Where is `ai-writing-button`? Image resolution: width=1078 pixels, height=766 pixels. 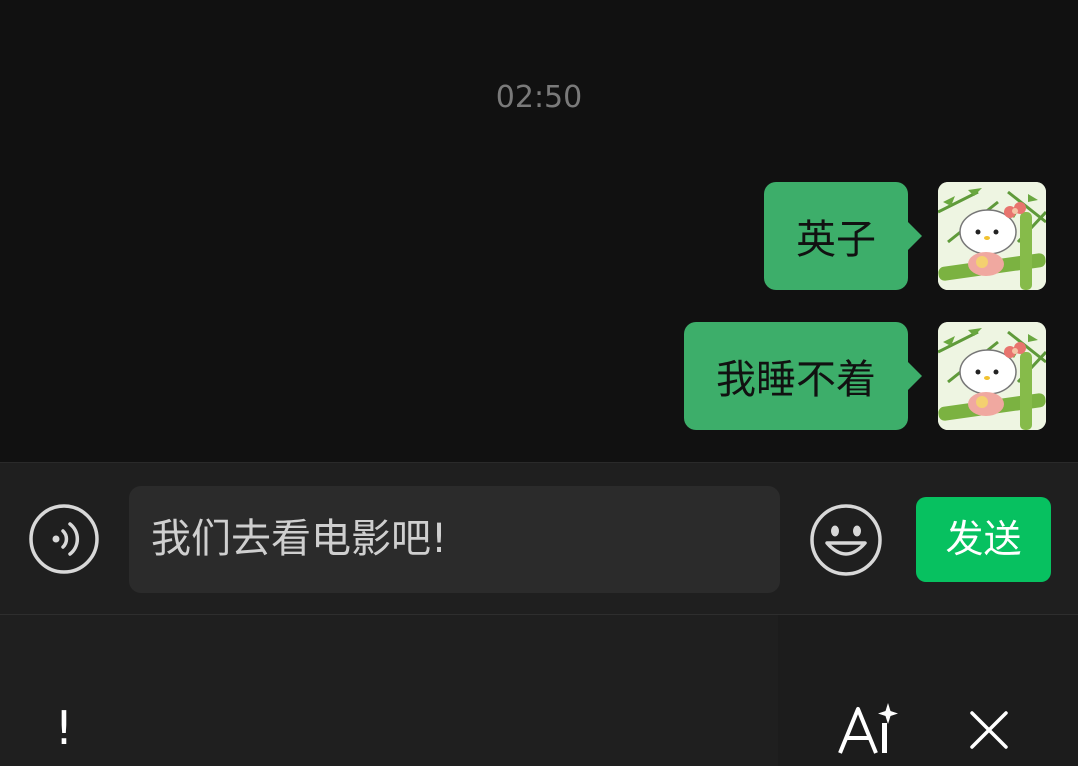 ai-writing-button is located at coordinates (869, 729).